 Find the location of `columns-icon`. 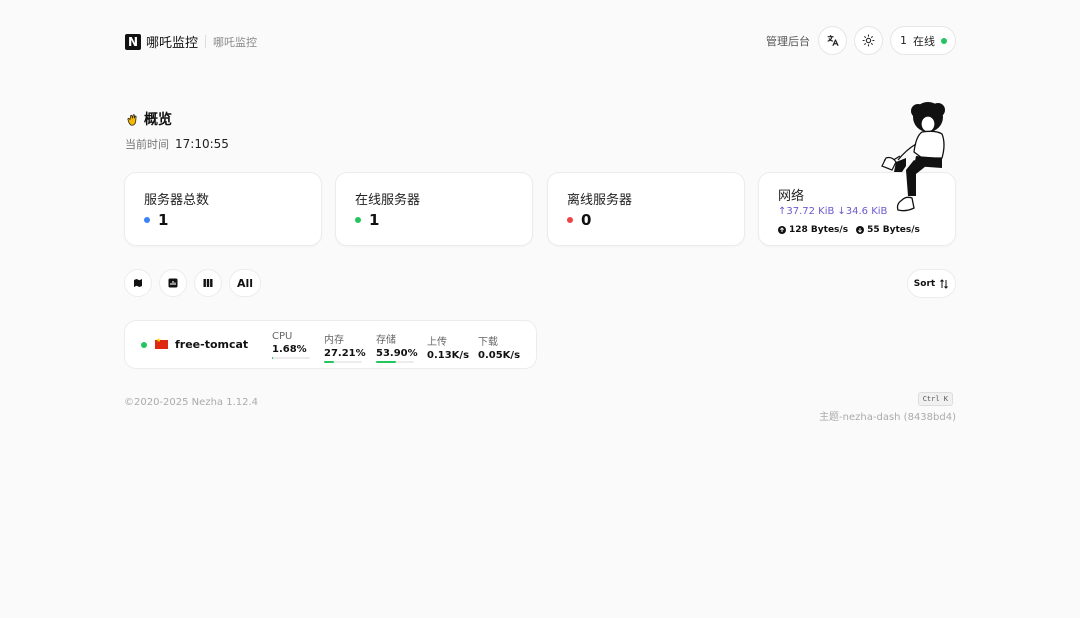

columns-icon is located at coordinates (208, 283).